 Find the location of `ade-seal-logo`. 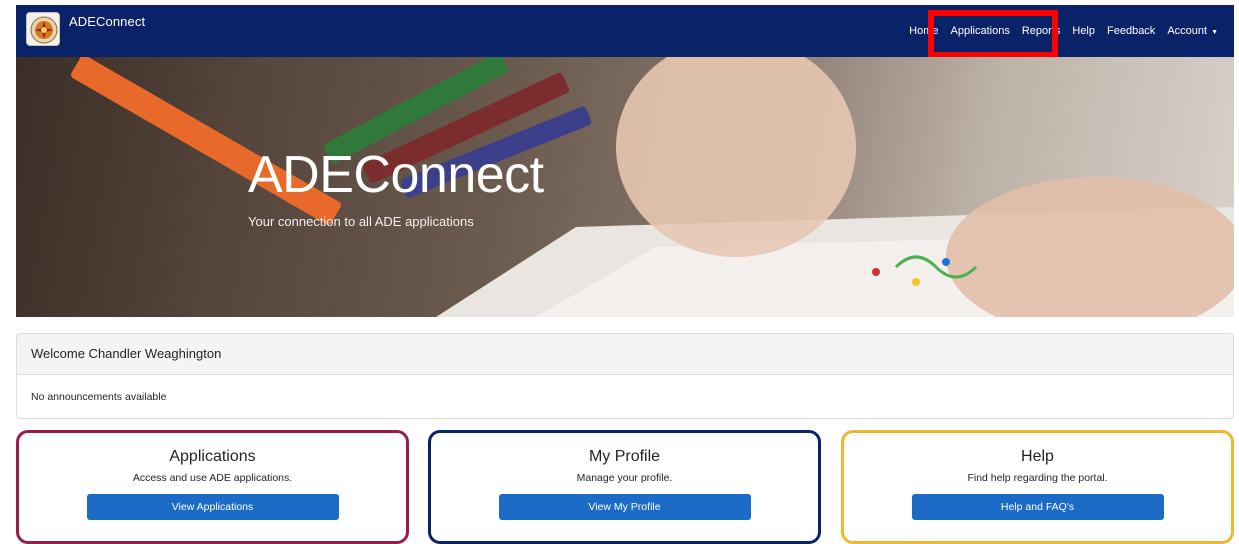

ade-seal-logo is located at coordinates (43, 29).